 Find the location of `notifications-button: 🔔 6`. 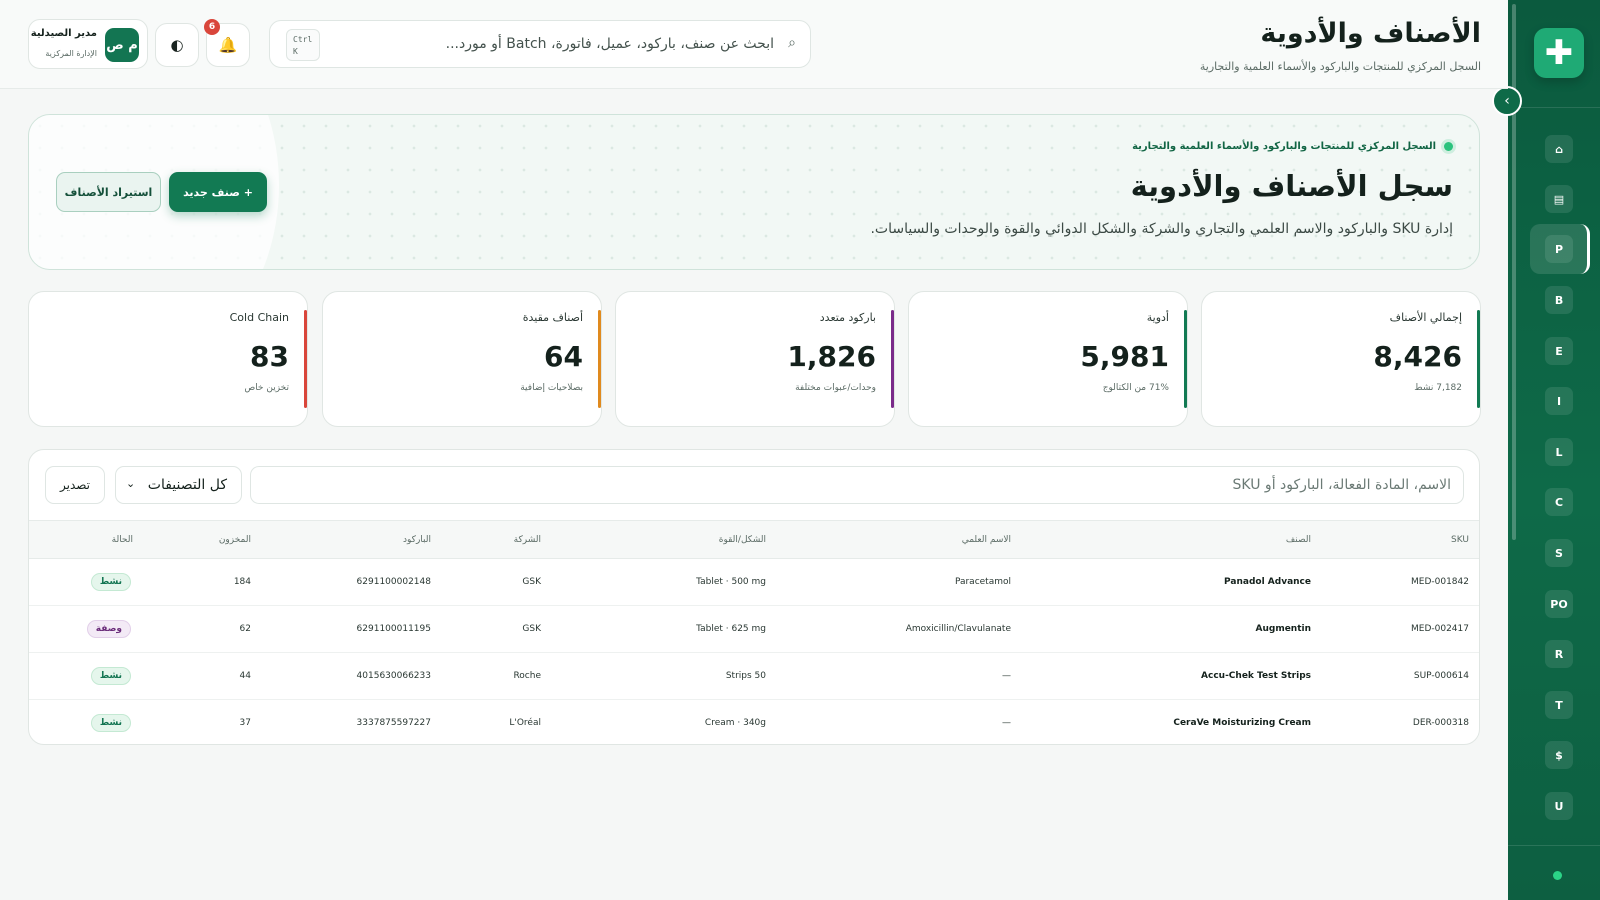

notifications-button: 🔔 6 is located at coordinates (227, 43).